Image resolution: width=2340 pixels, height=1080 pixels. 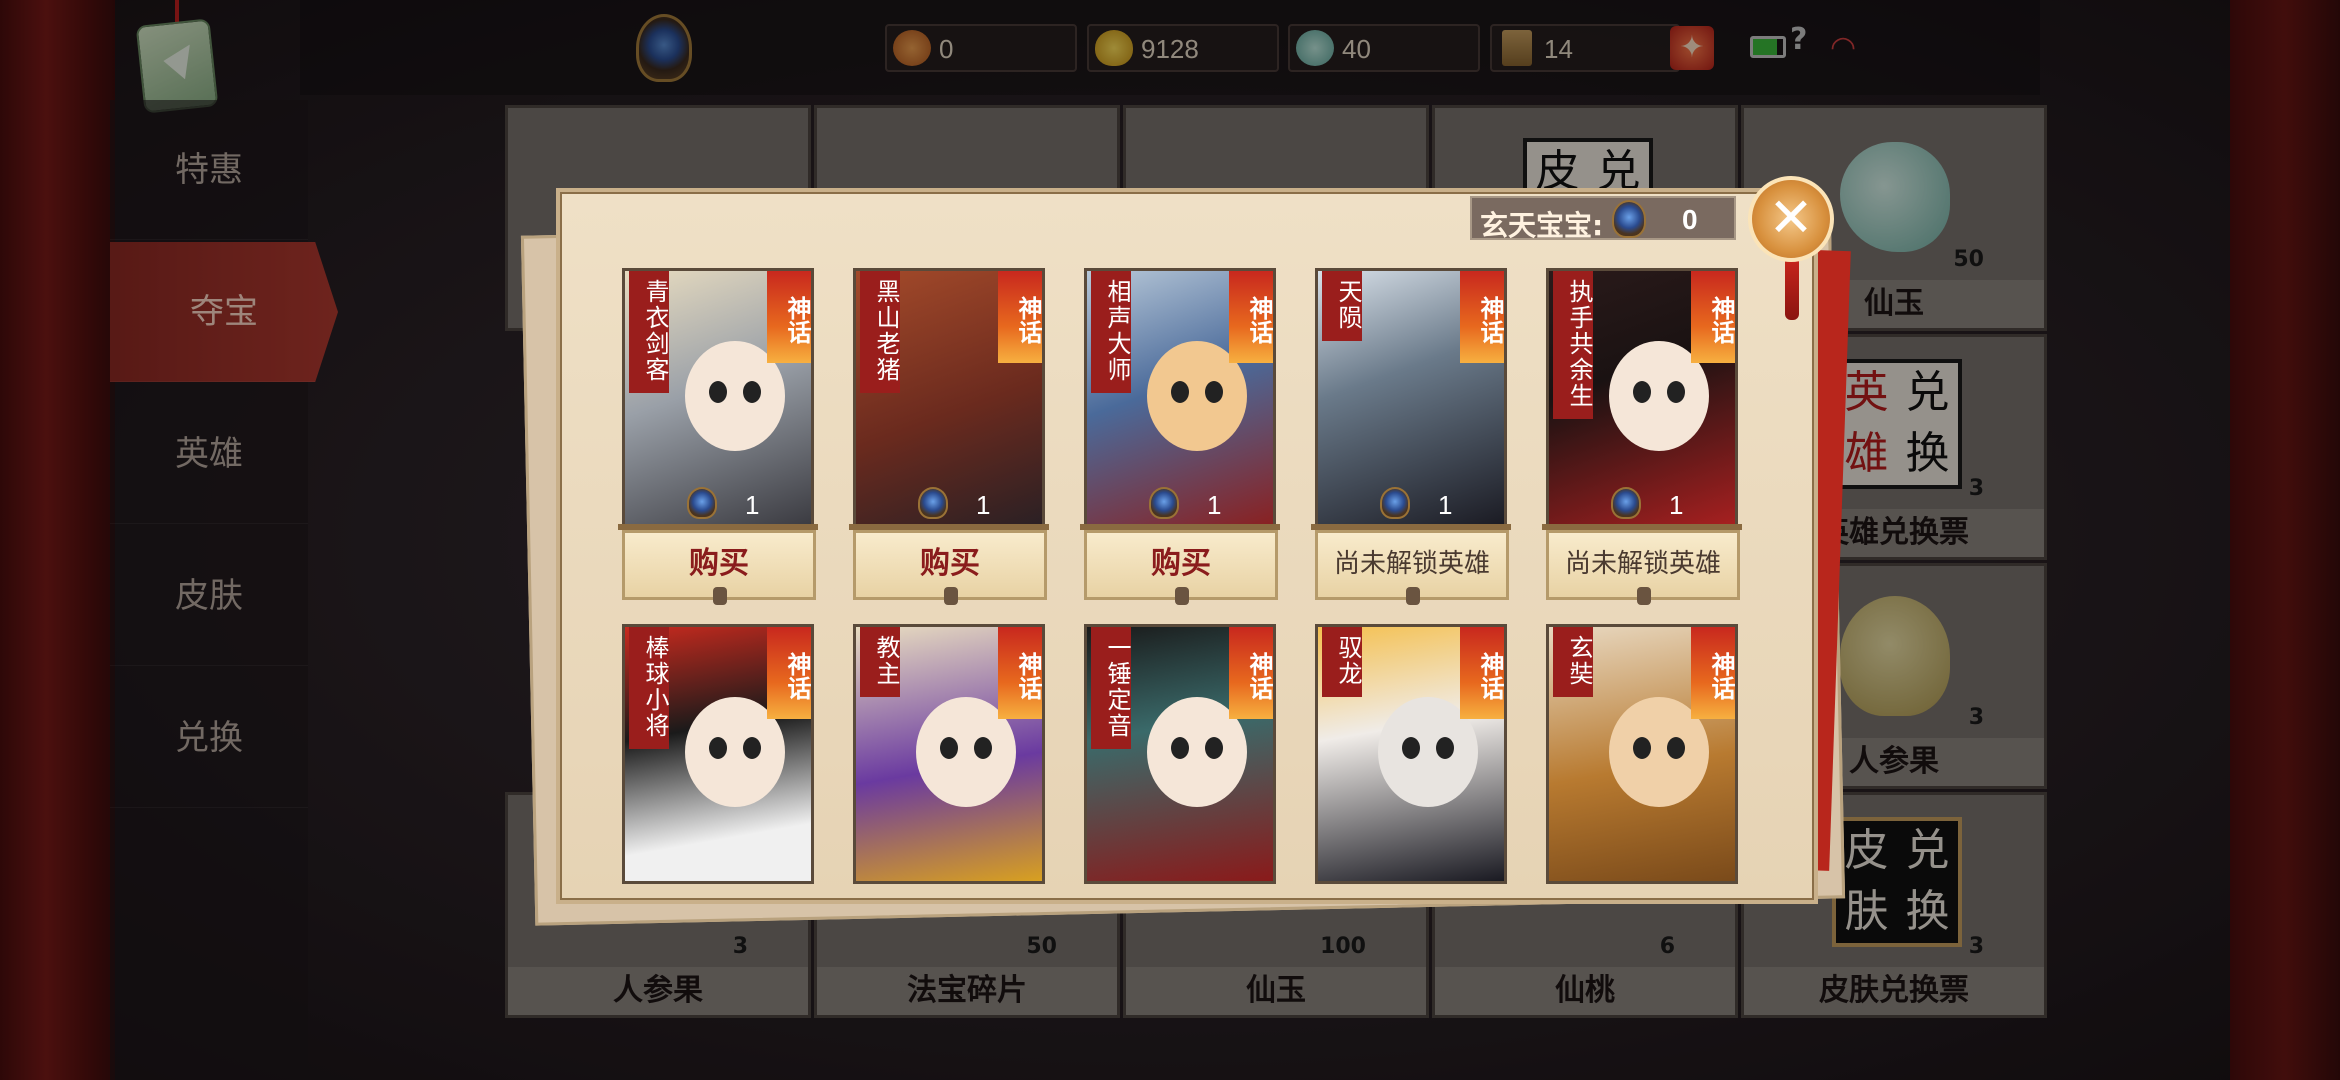 I want to click on hero-name: 教主, so click(x=880, y=662).